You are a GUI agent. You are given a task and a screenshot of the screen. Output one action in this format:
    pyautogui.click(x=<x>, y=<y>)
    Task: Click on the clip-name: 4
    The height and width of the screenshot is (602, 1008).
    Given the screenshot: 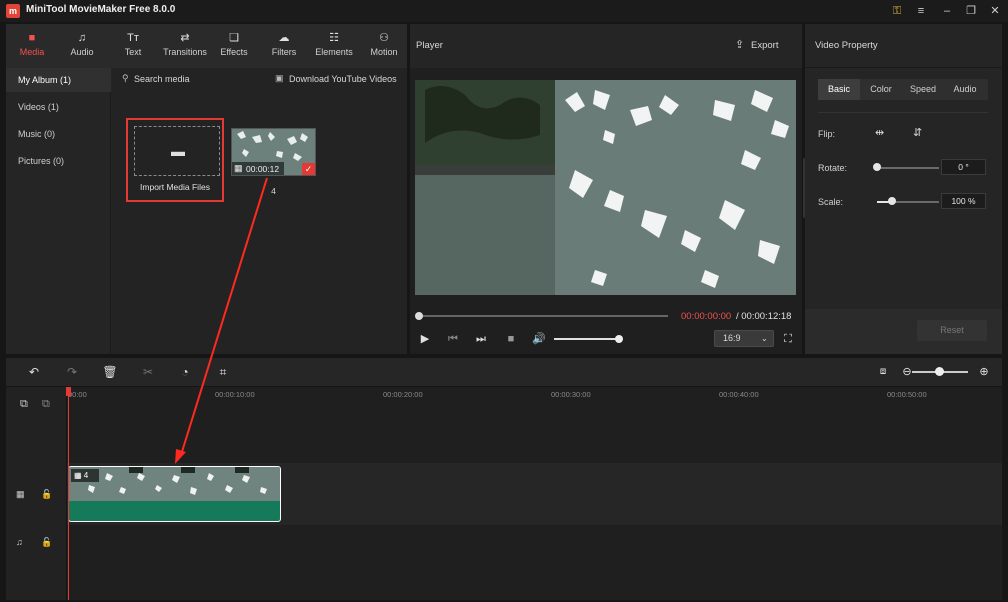 What is the action you would take?
    pyautogui.click(x=273, y=191)
    